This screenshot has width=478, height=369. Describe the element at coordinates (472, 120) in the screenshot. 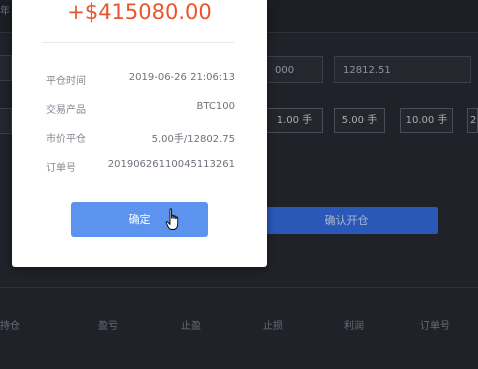

I see `quantity-more-button: 2` at that location.